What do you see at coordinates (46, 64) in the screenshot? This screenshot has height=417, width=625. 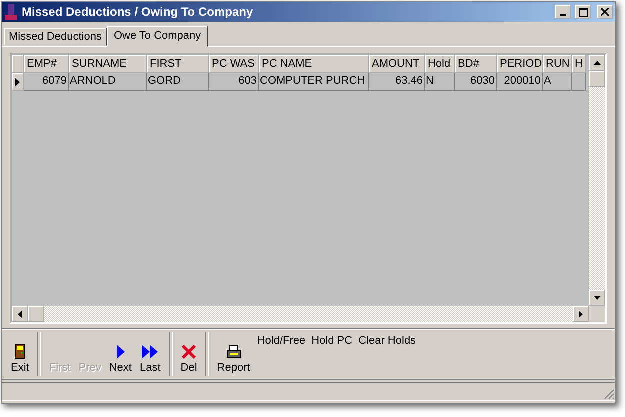 I see `column-header: EMP#` at bounding box center [46, 64].